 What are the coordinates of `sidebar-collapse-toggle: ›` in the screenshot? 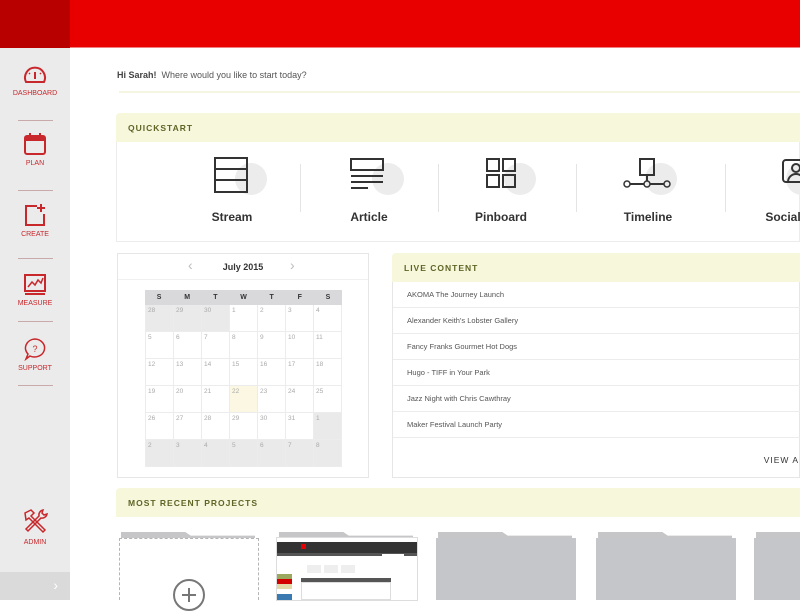 It's located at (35, 586).